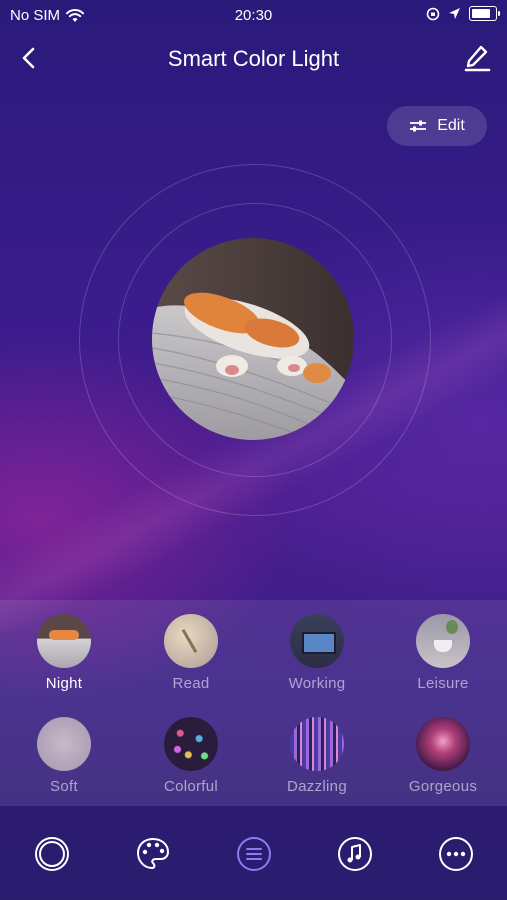  I want to click on sliders-icon, so click(418, 126).